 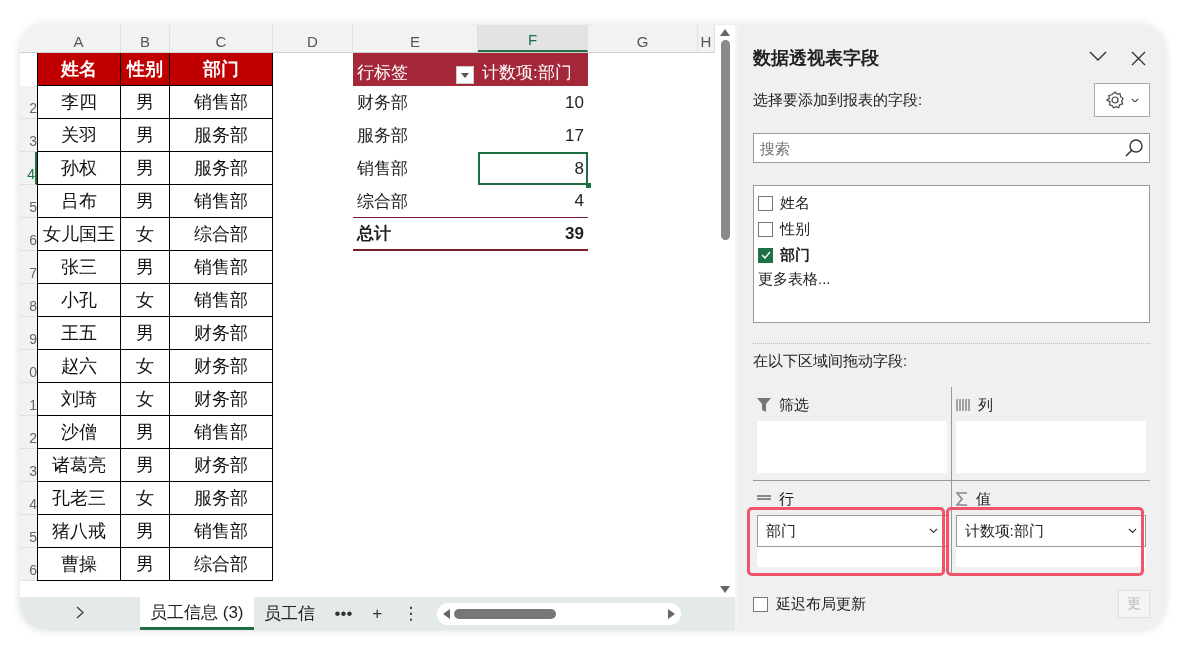 I want to click on drop-area: 部门, so click(x=852, y=541).